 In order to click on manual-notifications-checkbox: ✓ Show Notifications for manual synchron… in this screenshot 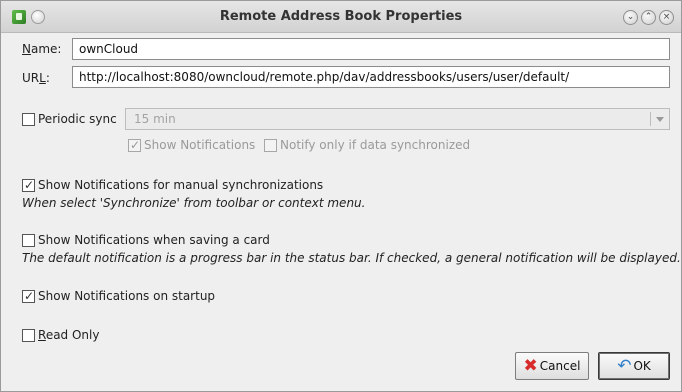, I will do `click(172, 185)`.